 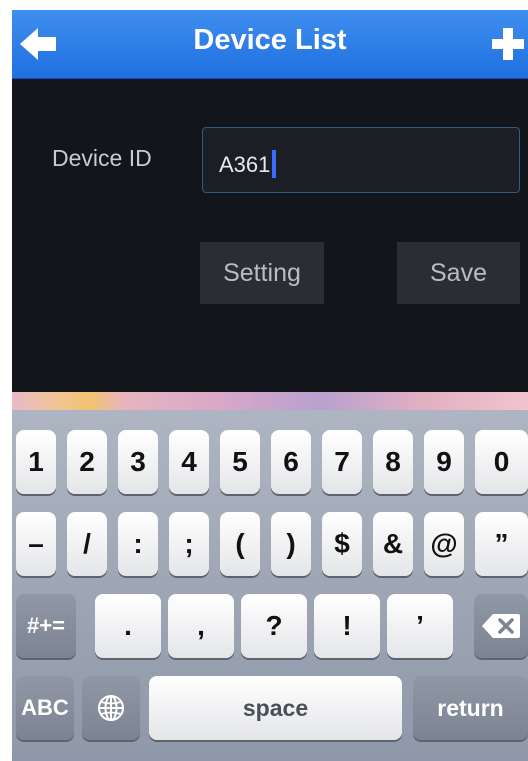 I want to click on return-key: return, so click(x=470, y=708).